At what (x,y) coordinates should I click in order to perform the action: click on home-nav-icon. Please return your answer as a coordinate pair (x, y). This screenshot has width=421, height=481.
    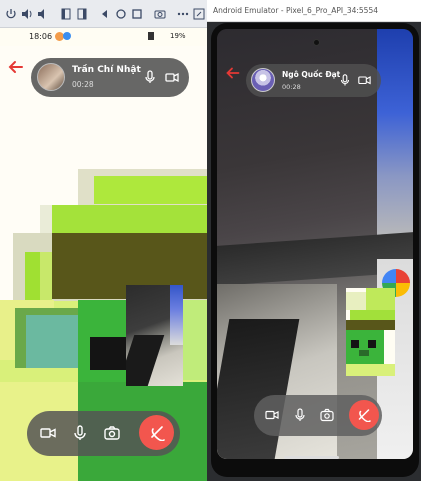
    Looking at the image, I should click on (120, 14).